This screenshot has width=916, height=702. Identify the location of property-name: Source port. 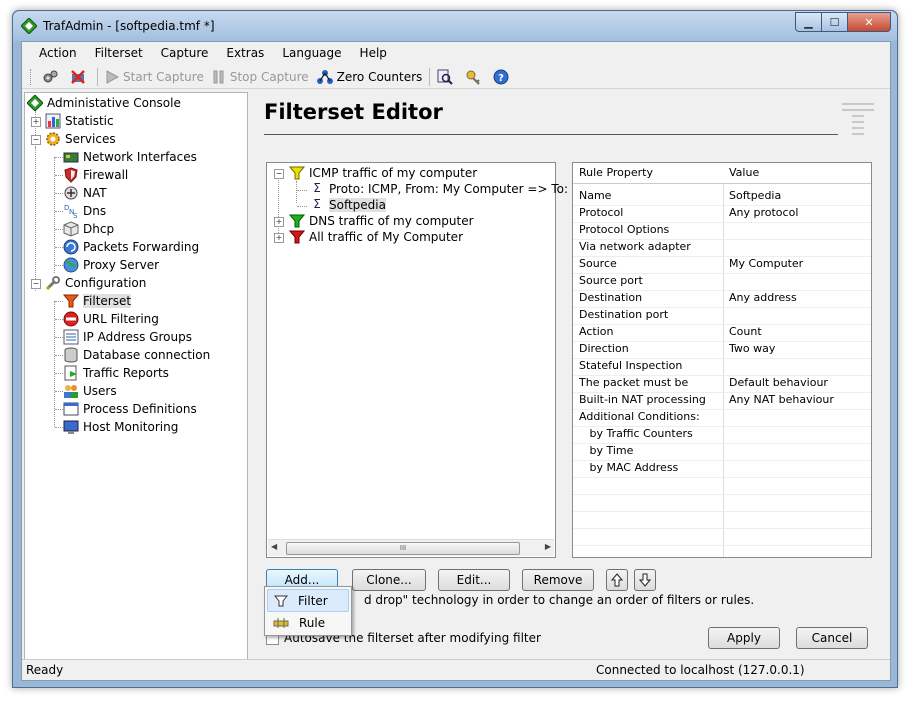
(611, 280).